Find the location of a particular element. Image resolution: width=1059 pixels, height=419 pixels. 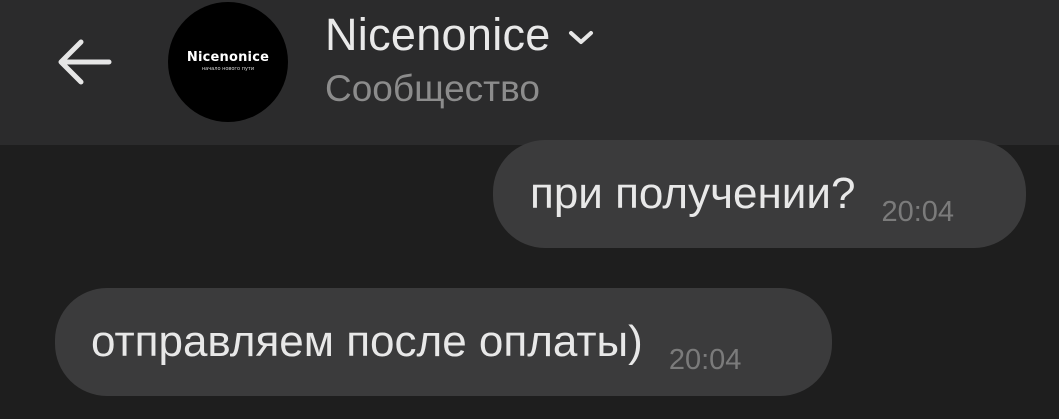

chevron-down-icon is located at coordinates (581, 38).